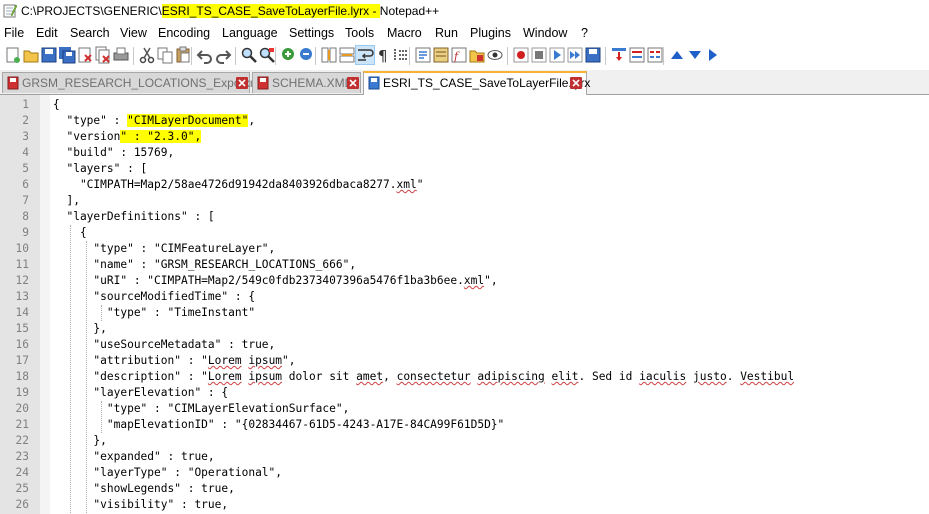 This screenshot has width=929, height=514. What do you see at coordinates (637, 55) in the screenshot?
I see `compare-icon` at bounding box center [637, 55].